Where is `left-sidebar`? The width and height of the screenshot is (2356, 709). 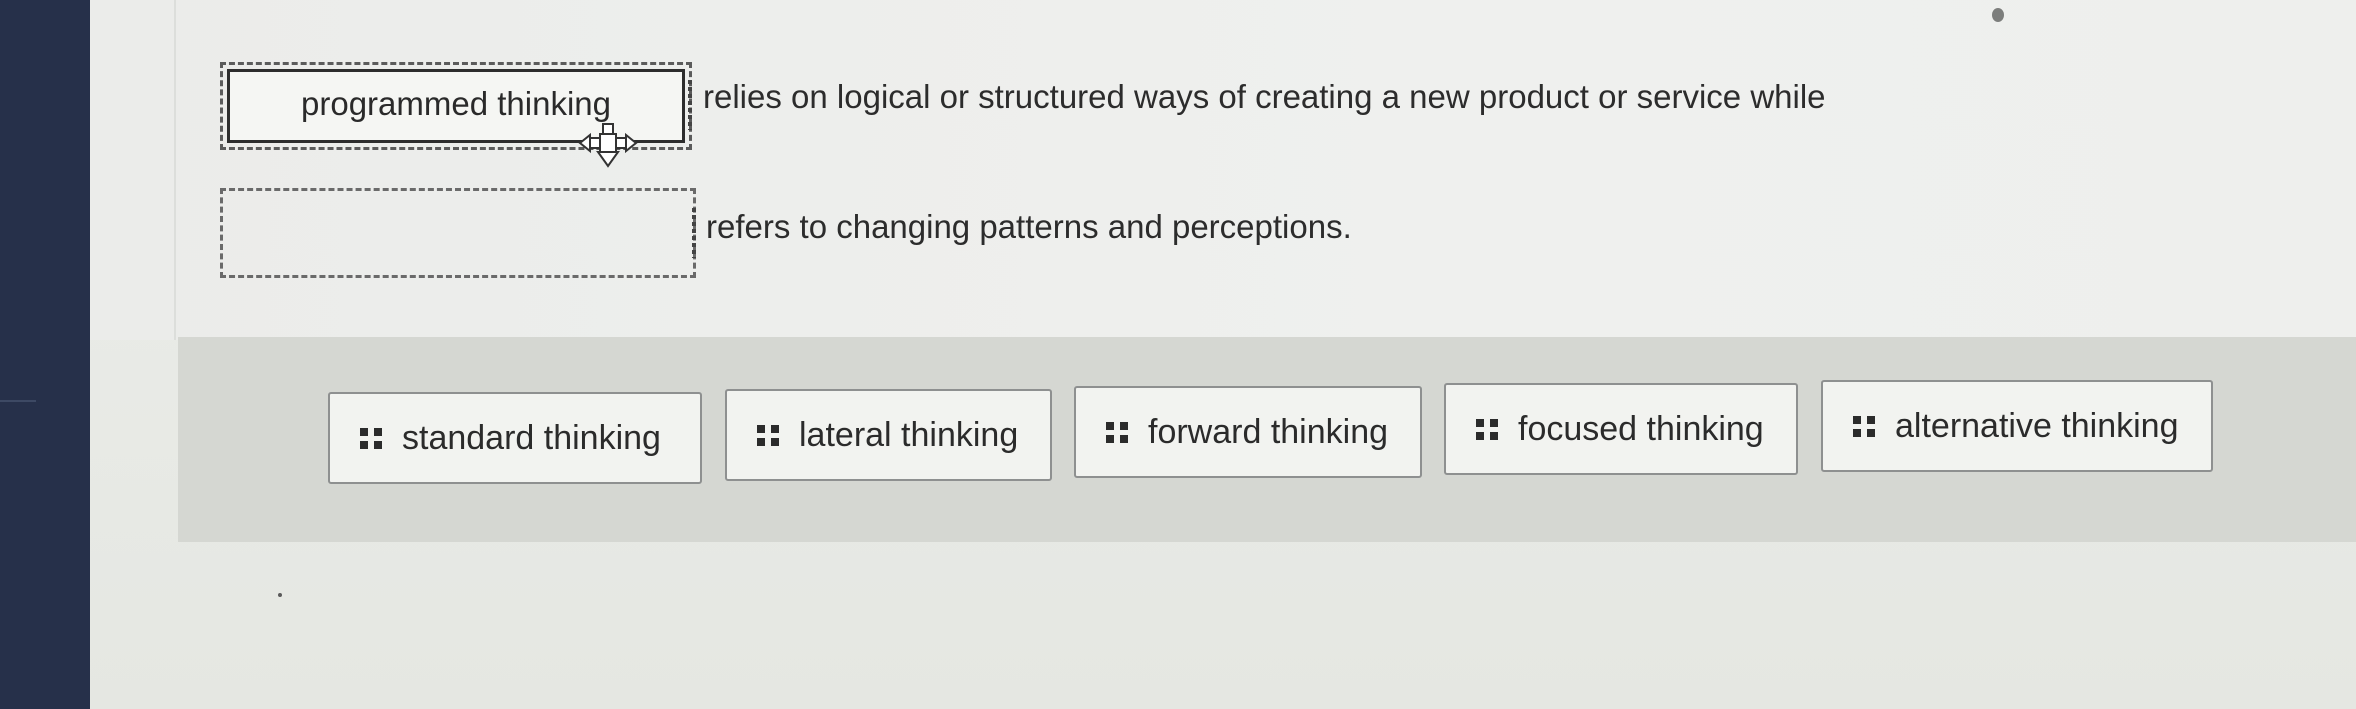
left-sidebar is located at coordinates (45, 354).